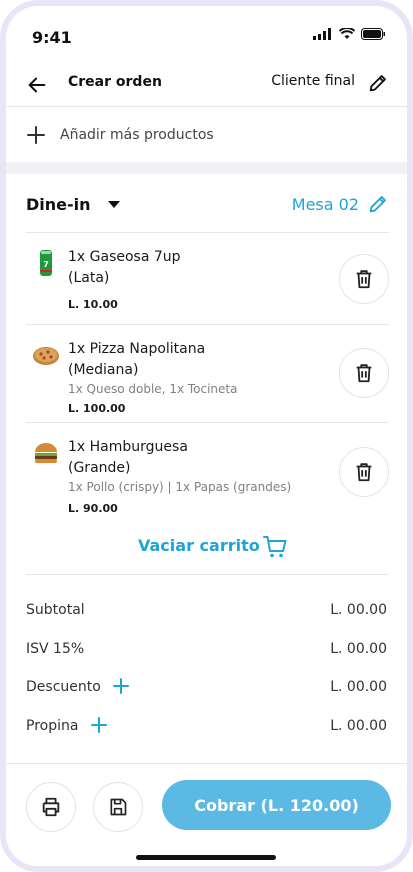  What do you see at coordinates (37, 85) in the screenshot?
I see `back-arrow-icon` at bounding box center [37, 85].